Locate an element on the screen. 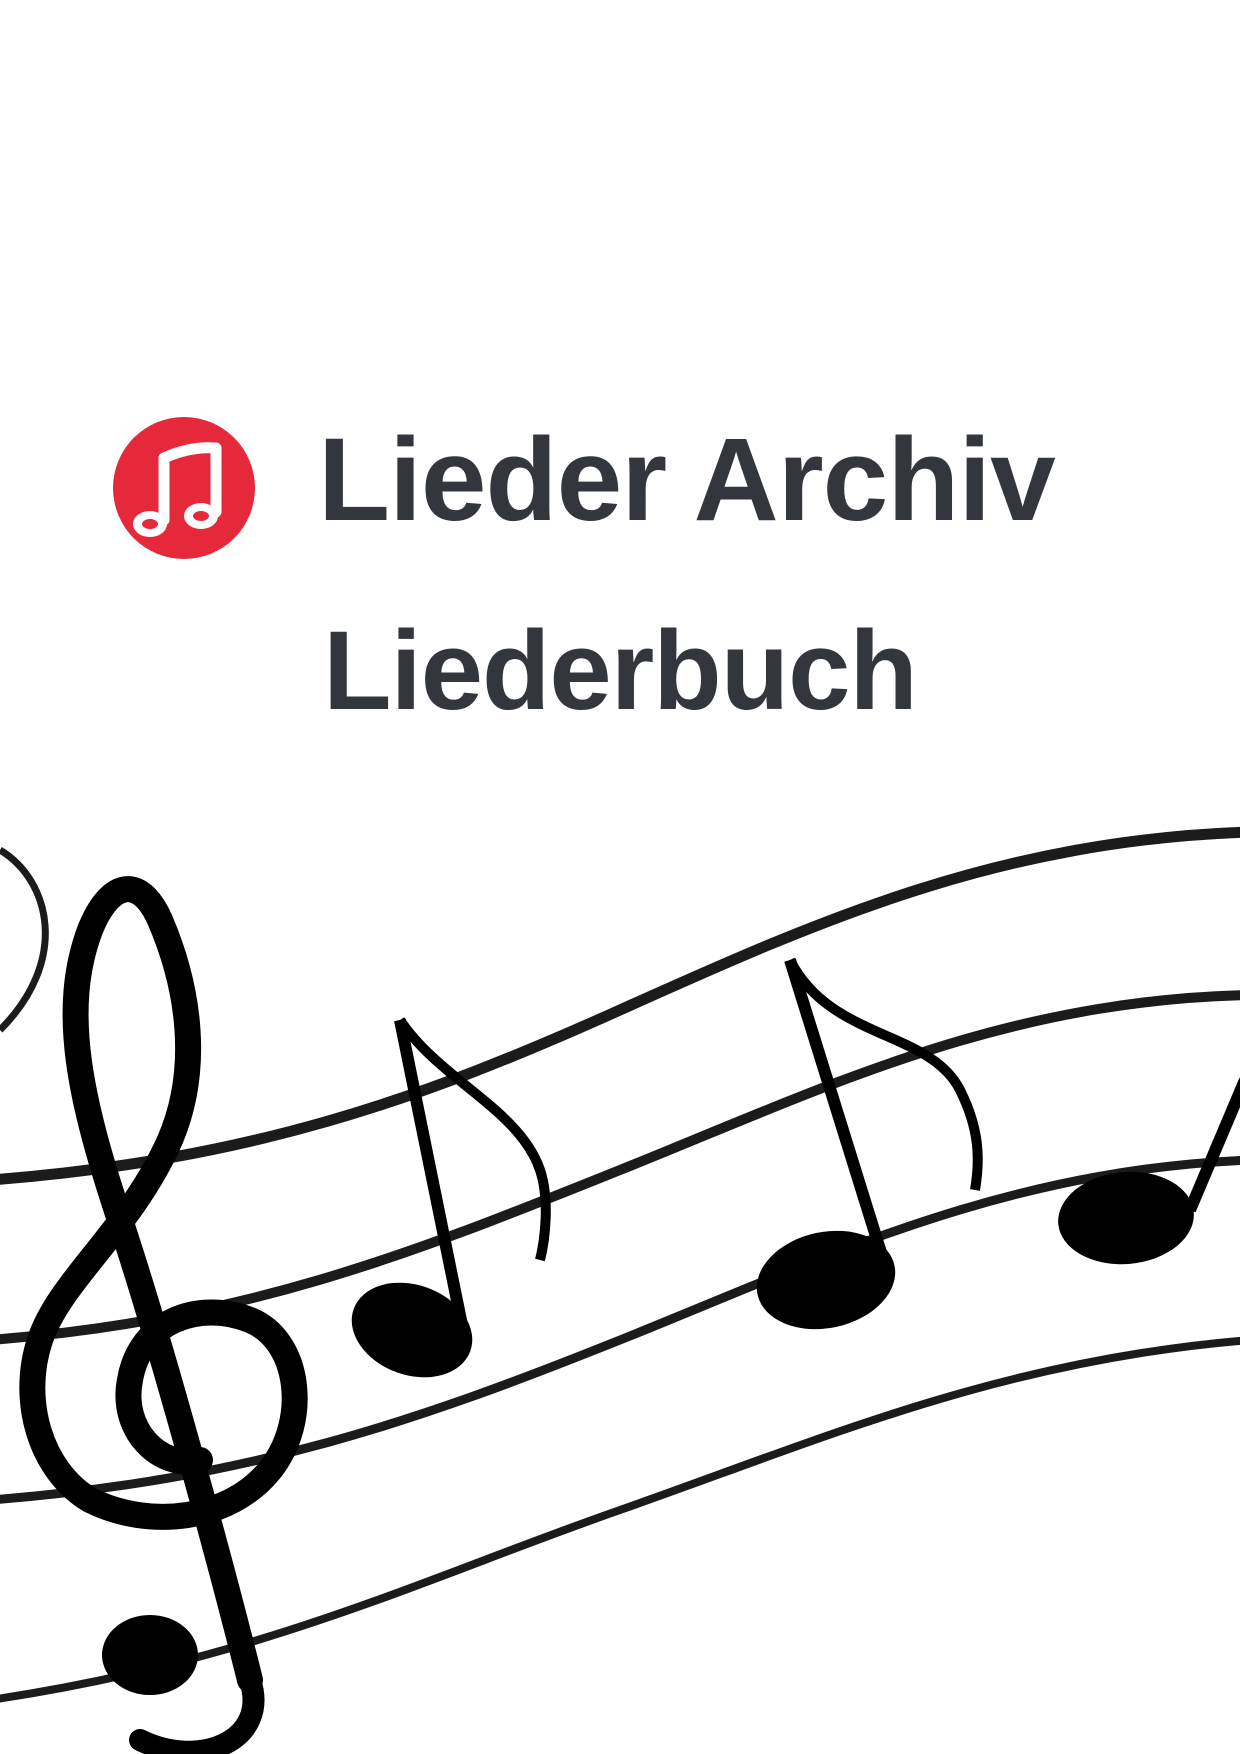 This screenshot has height=1754, width=1240. brand-header: Lieder Archiv is located at coordinates (584, 488).